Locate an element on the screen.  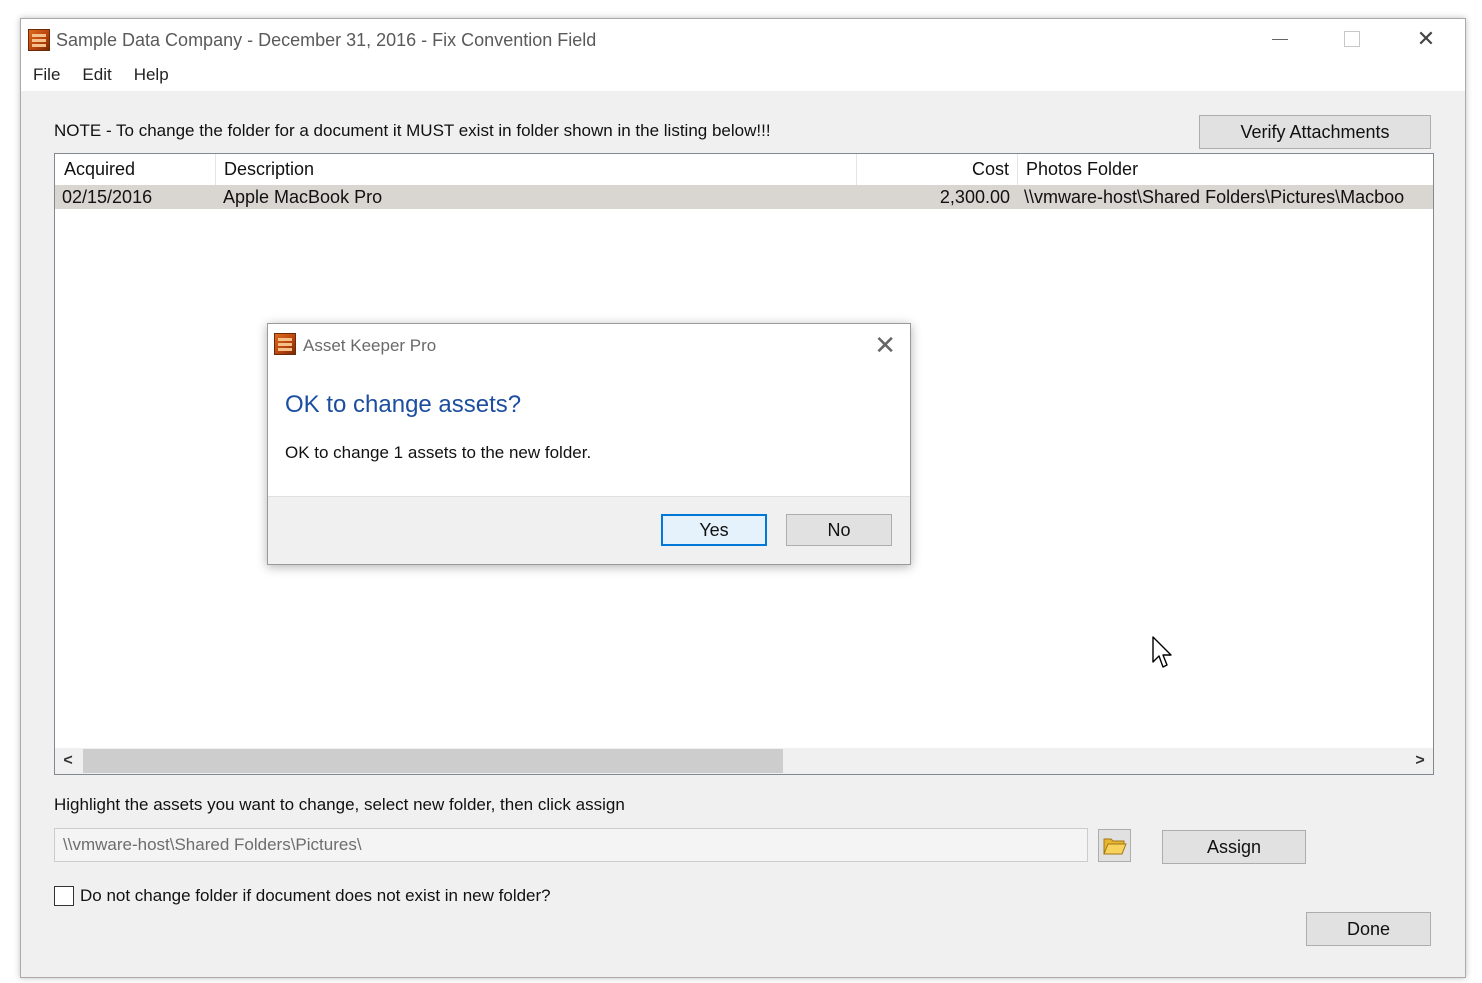
cell-description: Apple MacBook Pro is located at coordinates (303, 196).